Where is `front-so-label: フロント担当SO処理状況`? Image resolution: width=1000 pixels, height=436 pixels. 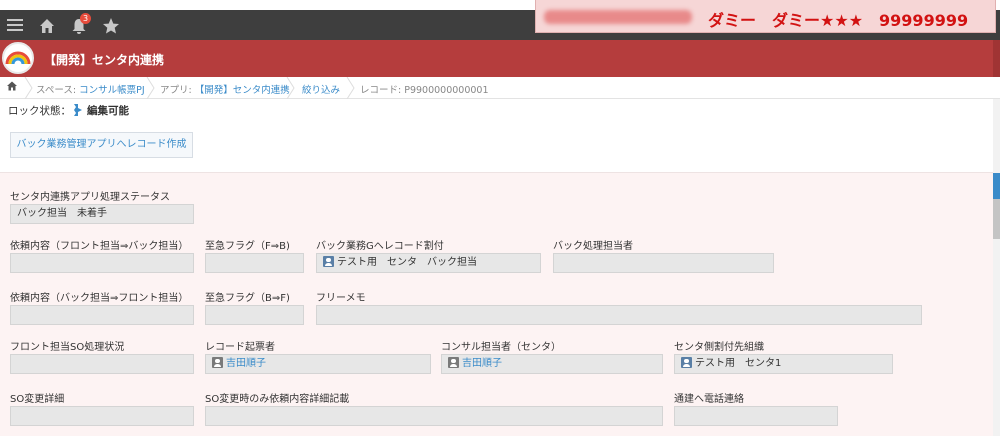
front-so-label: フロント担当SO処理状況 is located at coordinates (67, 347).